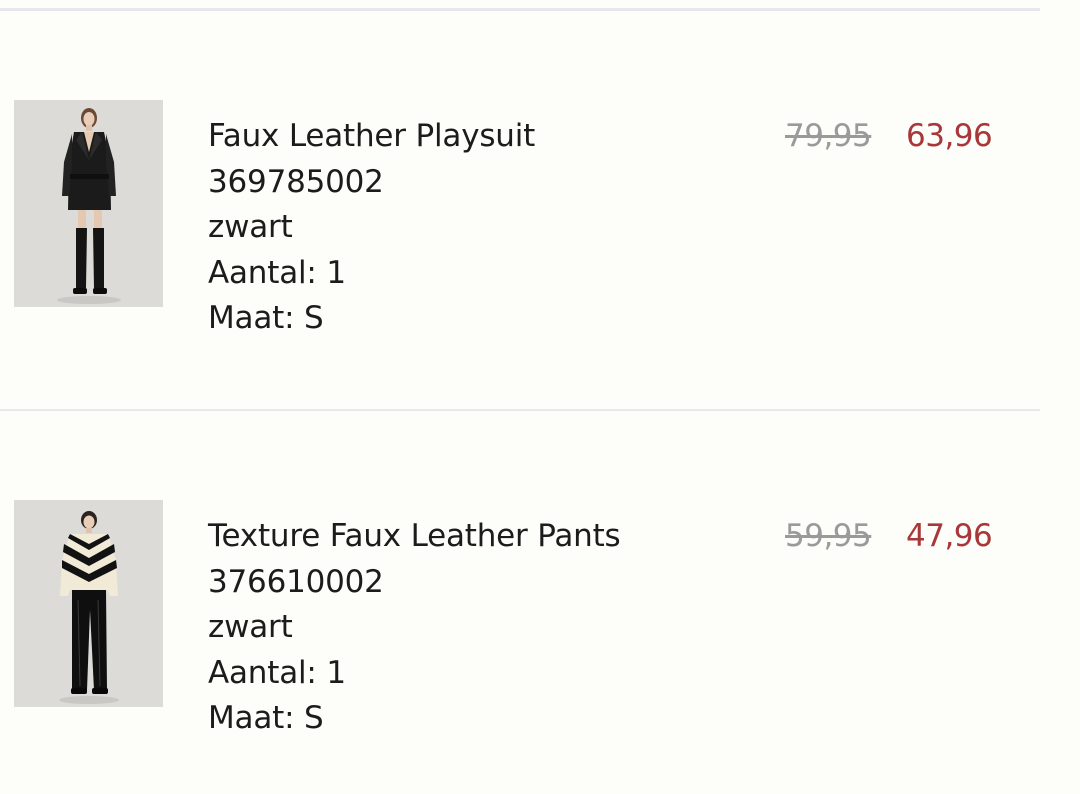  What do you see at coordinates (949, 536) in the screenshot?
I see `sale-price: 47,96` at bounding box center [949, 536].